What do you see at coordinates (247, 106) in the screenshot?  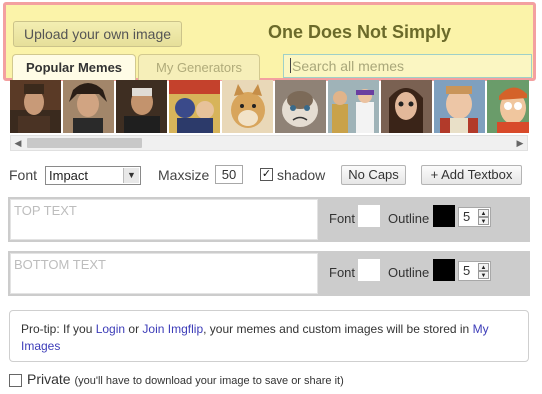 I see `thumbnail-doge` at bounding box center [247, 106].